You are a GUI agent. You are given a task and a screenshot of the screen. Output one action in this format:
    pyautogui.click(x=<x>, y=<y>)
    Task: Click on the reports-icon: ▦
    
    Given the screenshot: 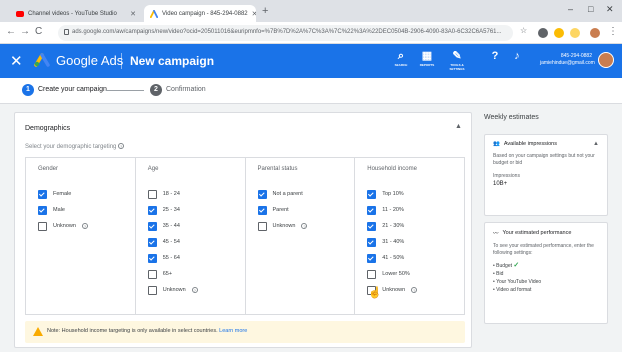 What is the action you would take?
    pyautogui.click(x=427, y=56)
    